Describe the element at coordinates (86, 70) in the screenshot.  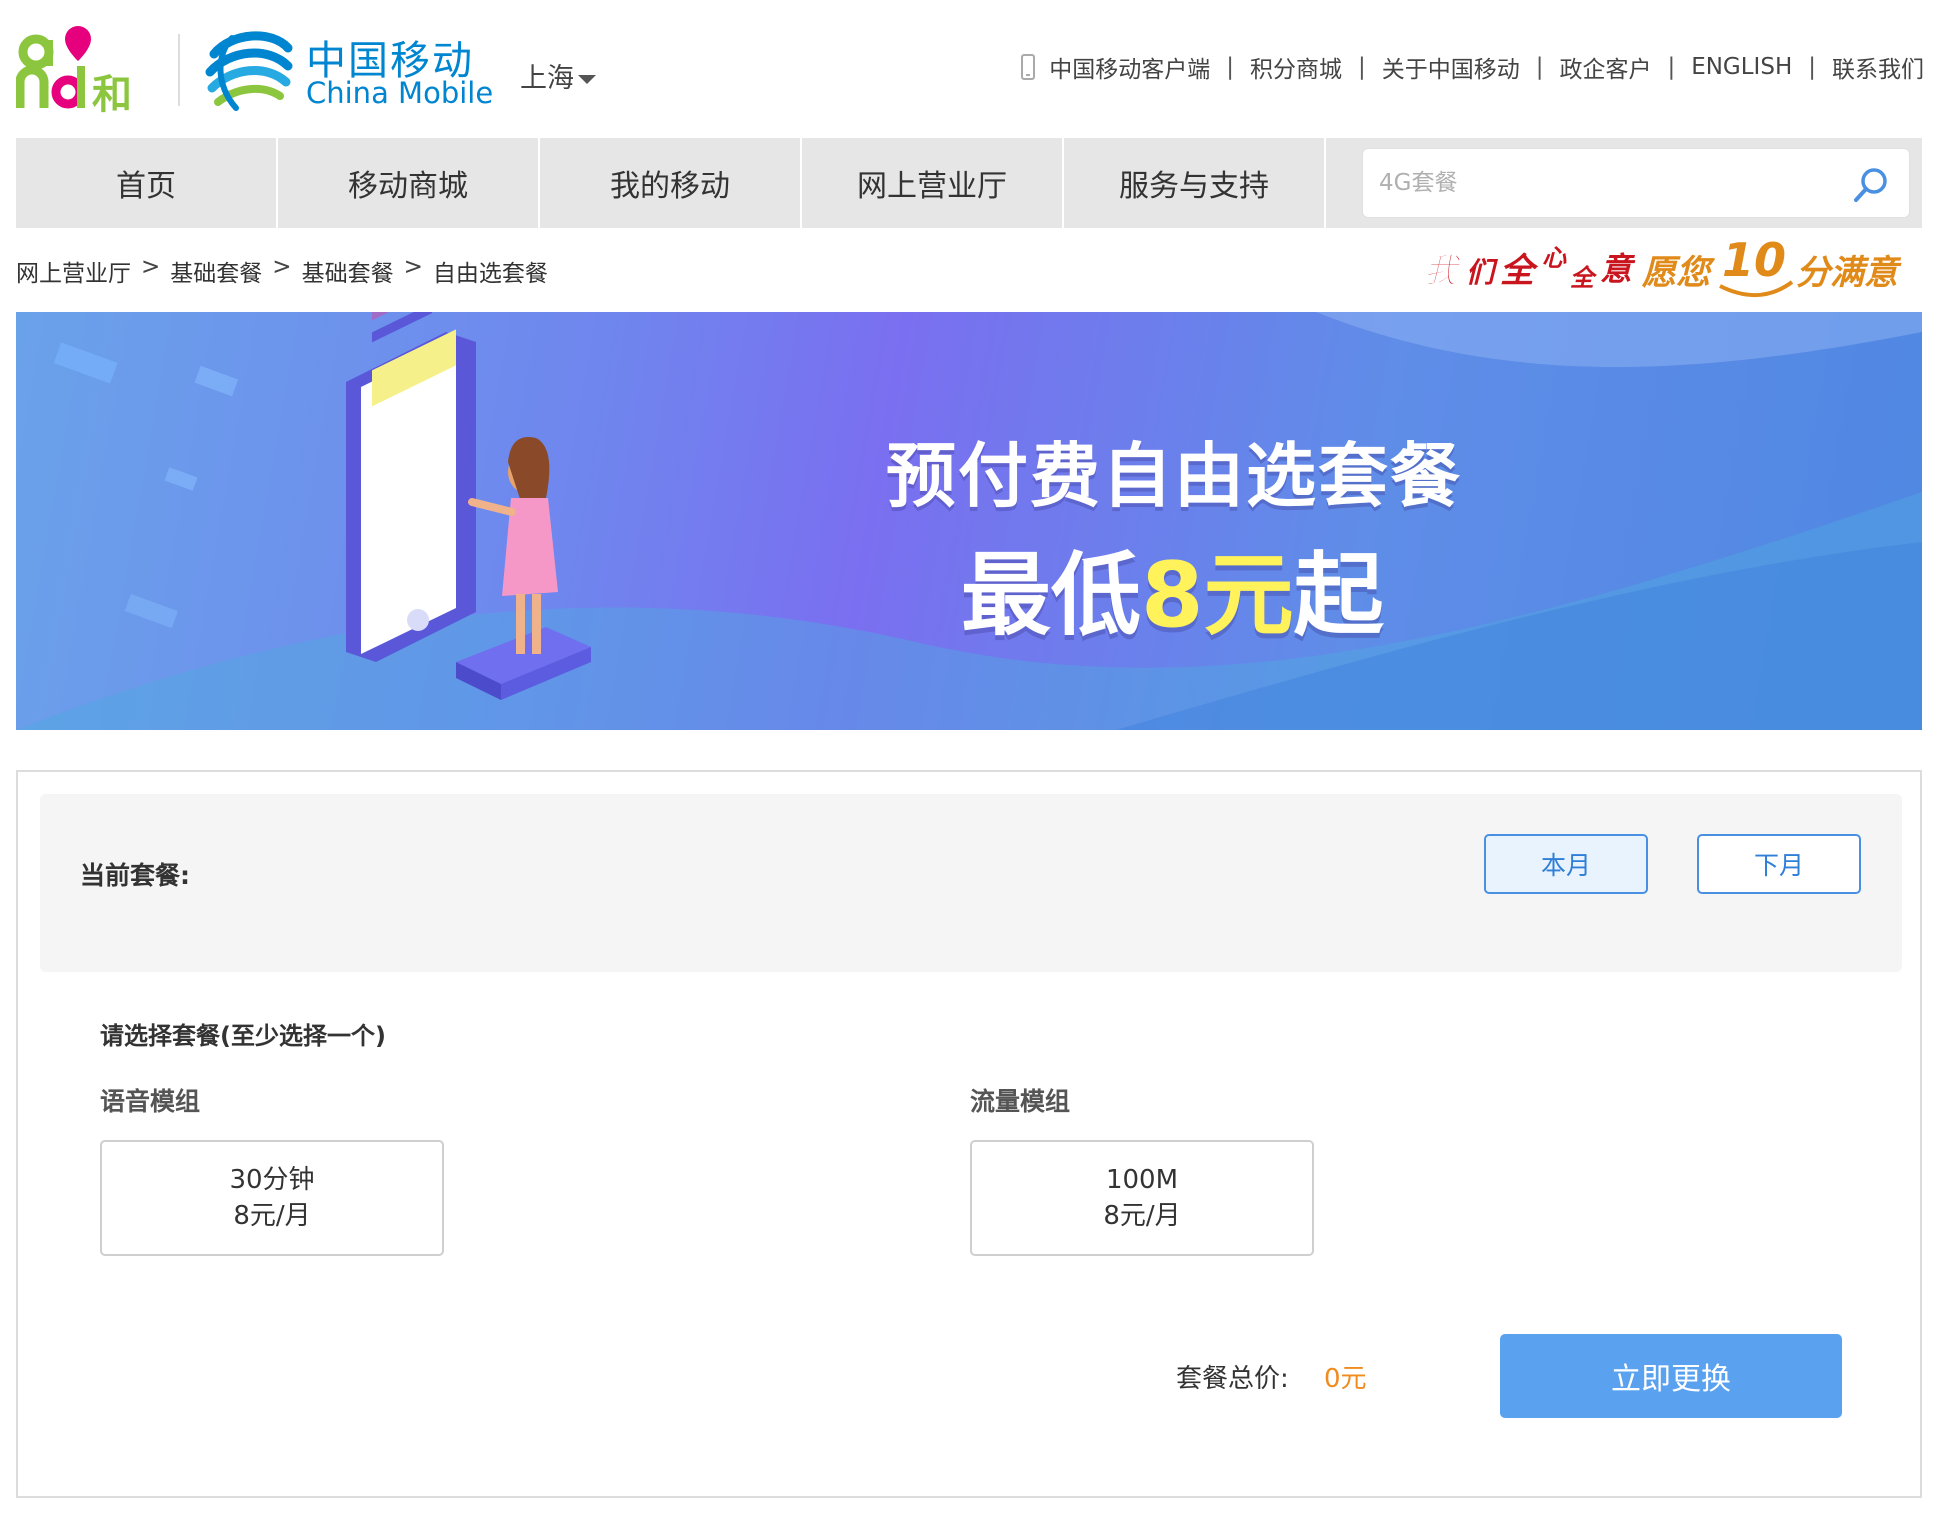
I see `and-logo: 和` at that location.